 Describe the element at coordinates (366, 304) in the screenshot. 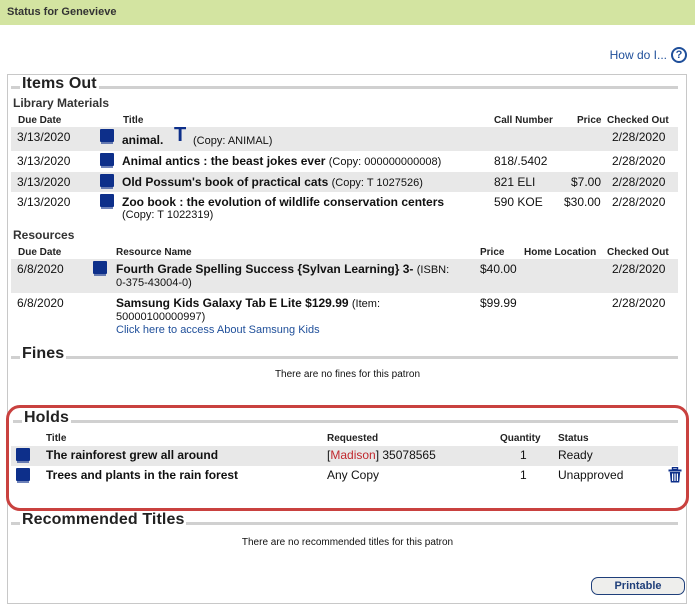

I see `item-label: (Item:` at that location.